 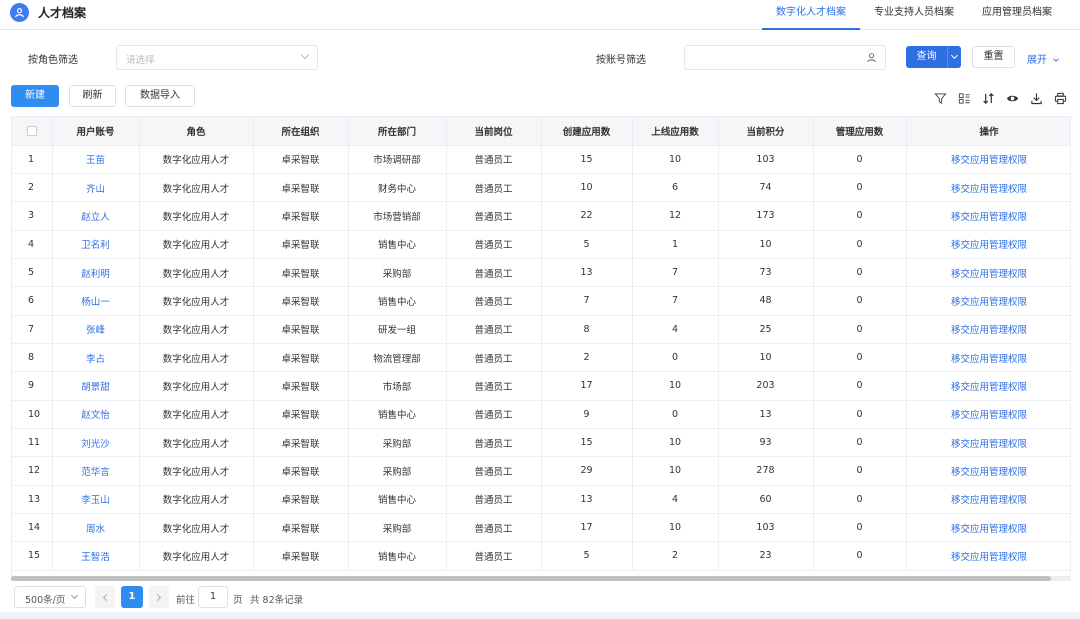 What do you see at coordinates (96, 131) in the screenshot?
I see `column-header: 用户账号` at bounding box center [96, 131].